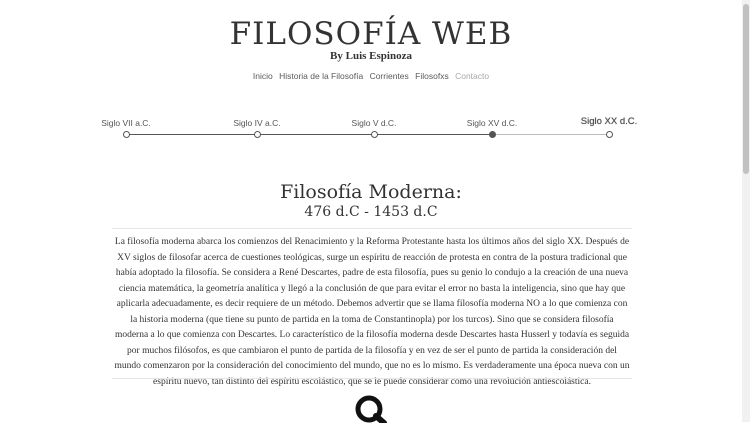 The height and width of the screenshot is (423, 750). What do you see at coordinates (746, 89) in the screenshot?
I see `scrollbar-thumb` at bounding box center [746, 89].